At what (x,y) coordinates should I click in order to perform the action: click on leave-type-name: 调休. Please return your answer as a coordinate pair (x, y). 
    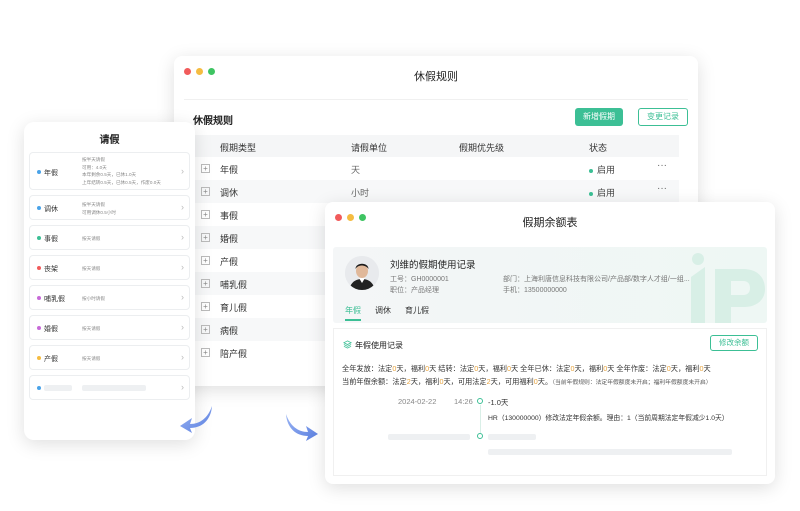
    Looking at the image, I should click on (51, 209).